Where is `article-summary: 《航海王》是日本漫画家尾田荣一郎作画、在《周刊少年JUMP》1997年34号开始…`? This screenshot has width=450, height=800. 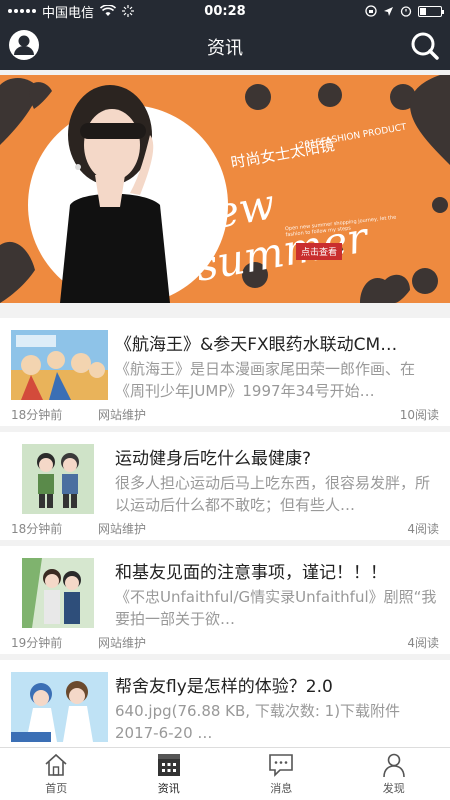 article-summary: 《航海王》是日本漫画家尾田荣一郎作画、在《周刊少年JUMP》1997年34号开始… is located at coordinates (265, 380).